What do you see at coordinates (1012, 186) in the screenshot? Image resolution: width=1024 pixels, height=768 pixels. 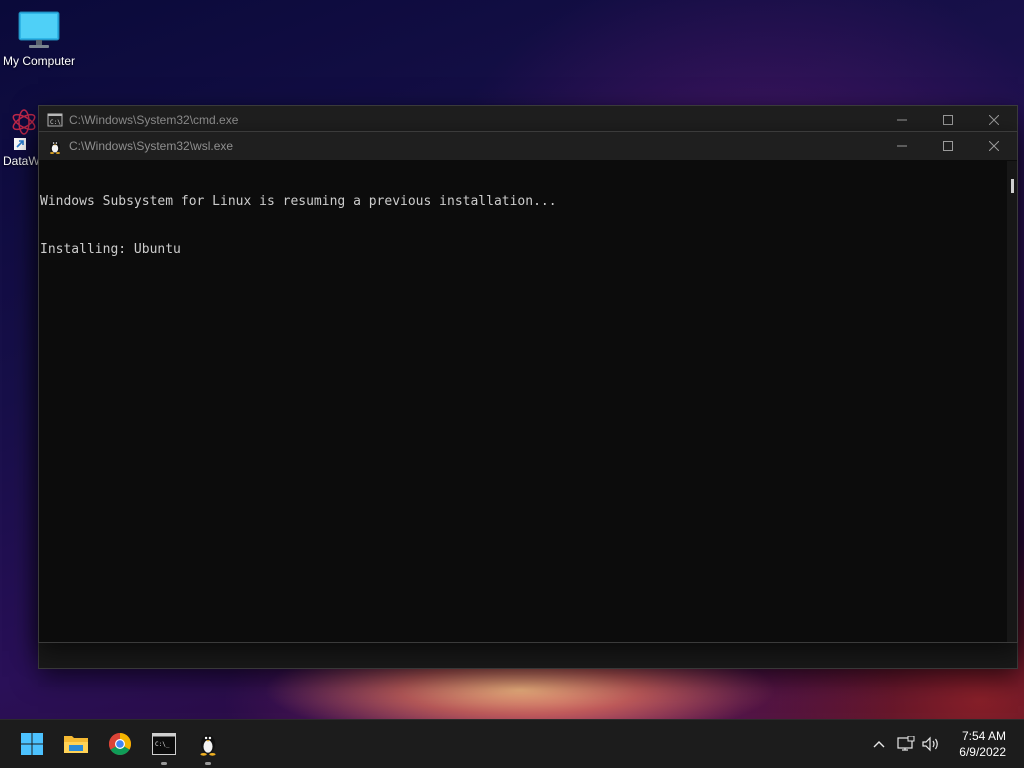 I see `scrollbar-thumb` at bounding box center [1012, 186].